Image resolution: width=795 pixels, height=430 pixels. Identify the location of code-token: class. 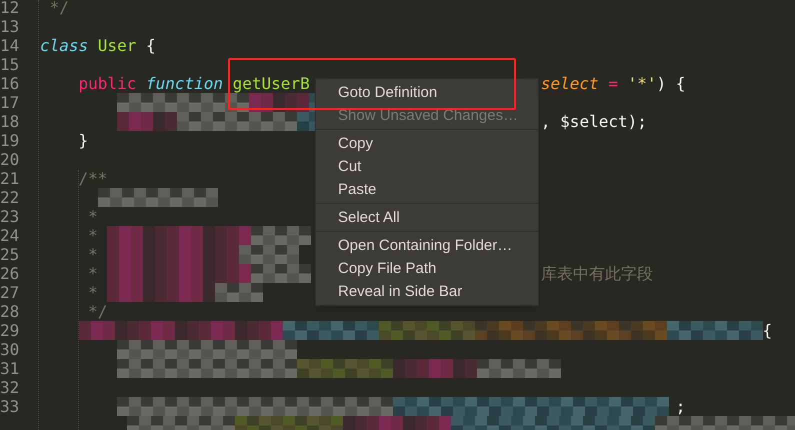
(64, 45).